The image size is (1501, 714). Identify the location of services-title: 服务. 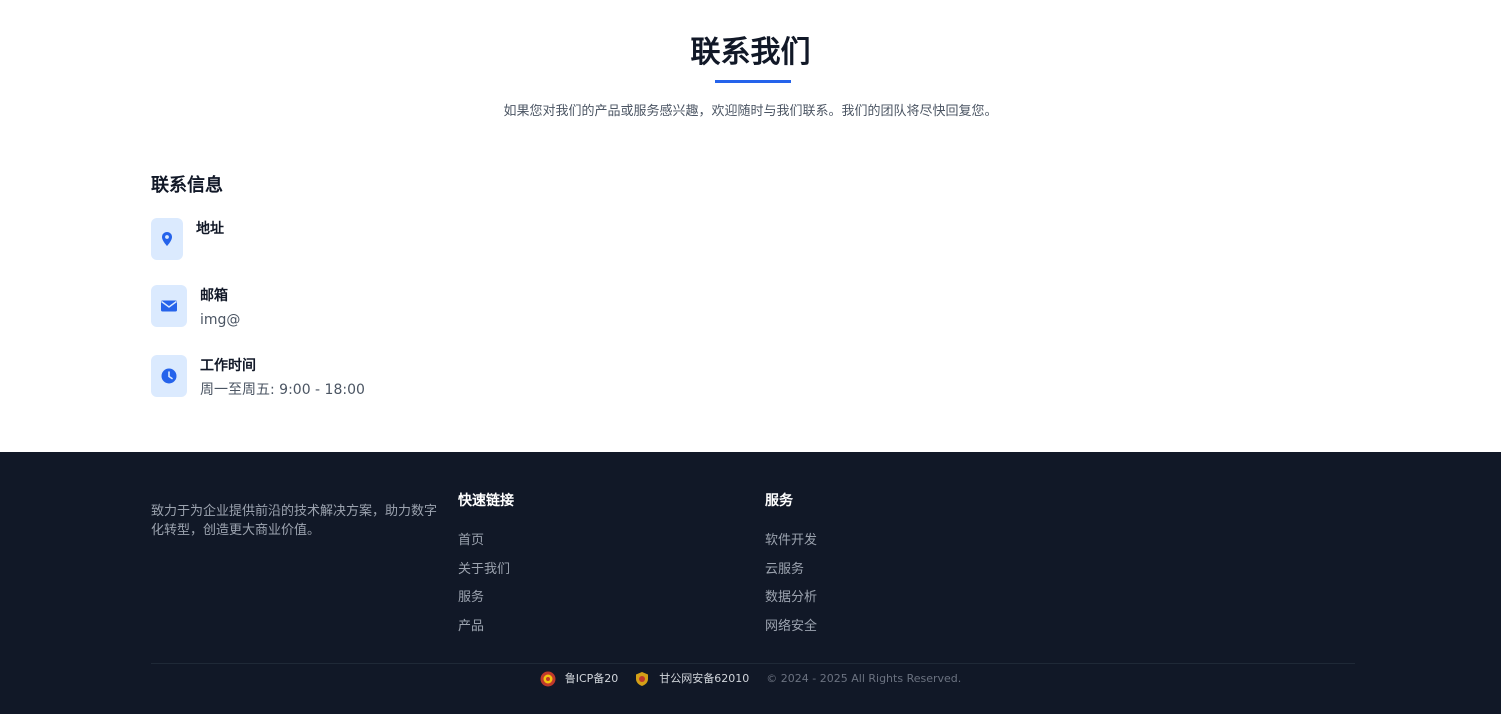
(779, 501).